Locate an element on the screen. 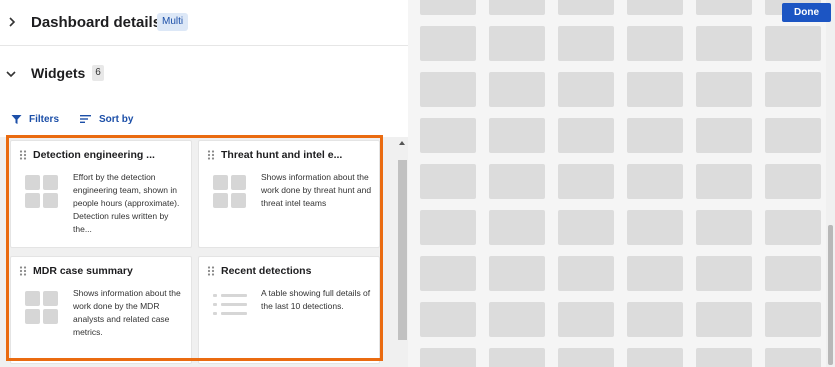 The image size is (835, 367). widget-toolbar: Filters Sort by is located at coordinates (204, 119).